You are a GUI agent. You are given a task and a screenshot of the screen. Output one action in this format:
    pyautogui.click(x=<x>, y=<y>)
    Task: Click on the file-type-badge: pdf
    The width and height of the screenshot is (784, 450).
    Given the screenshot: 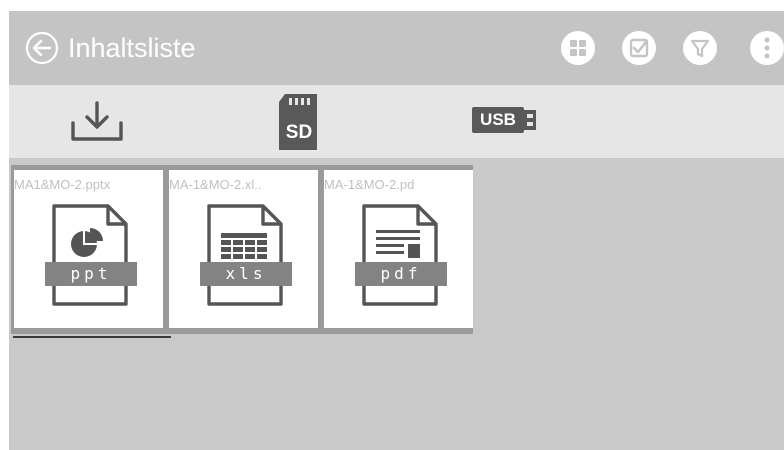 What is the action you would take?
    pyautogui.click(x=401, y=274)
    